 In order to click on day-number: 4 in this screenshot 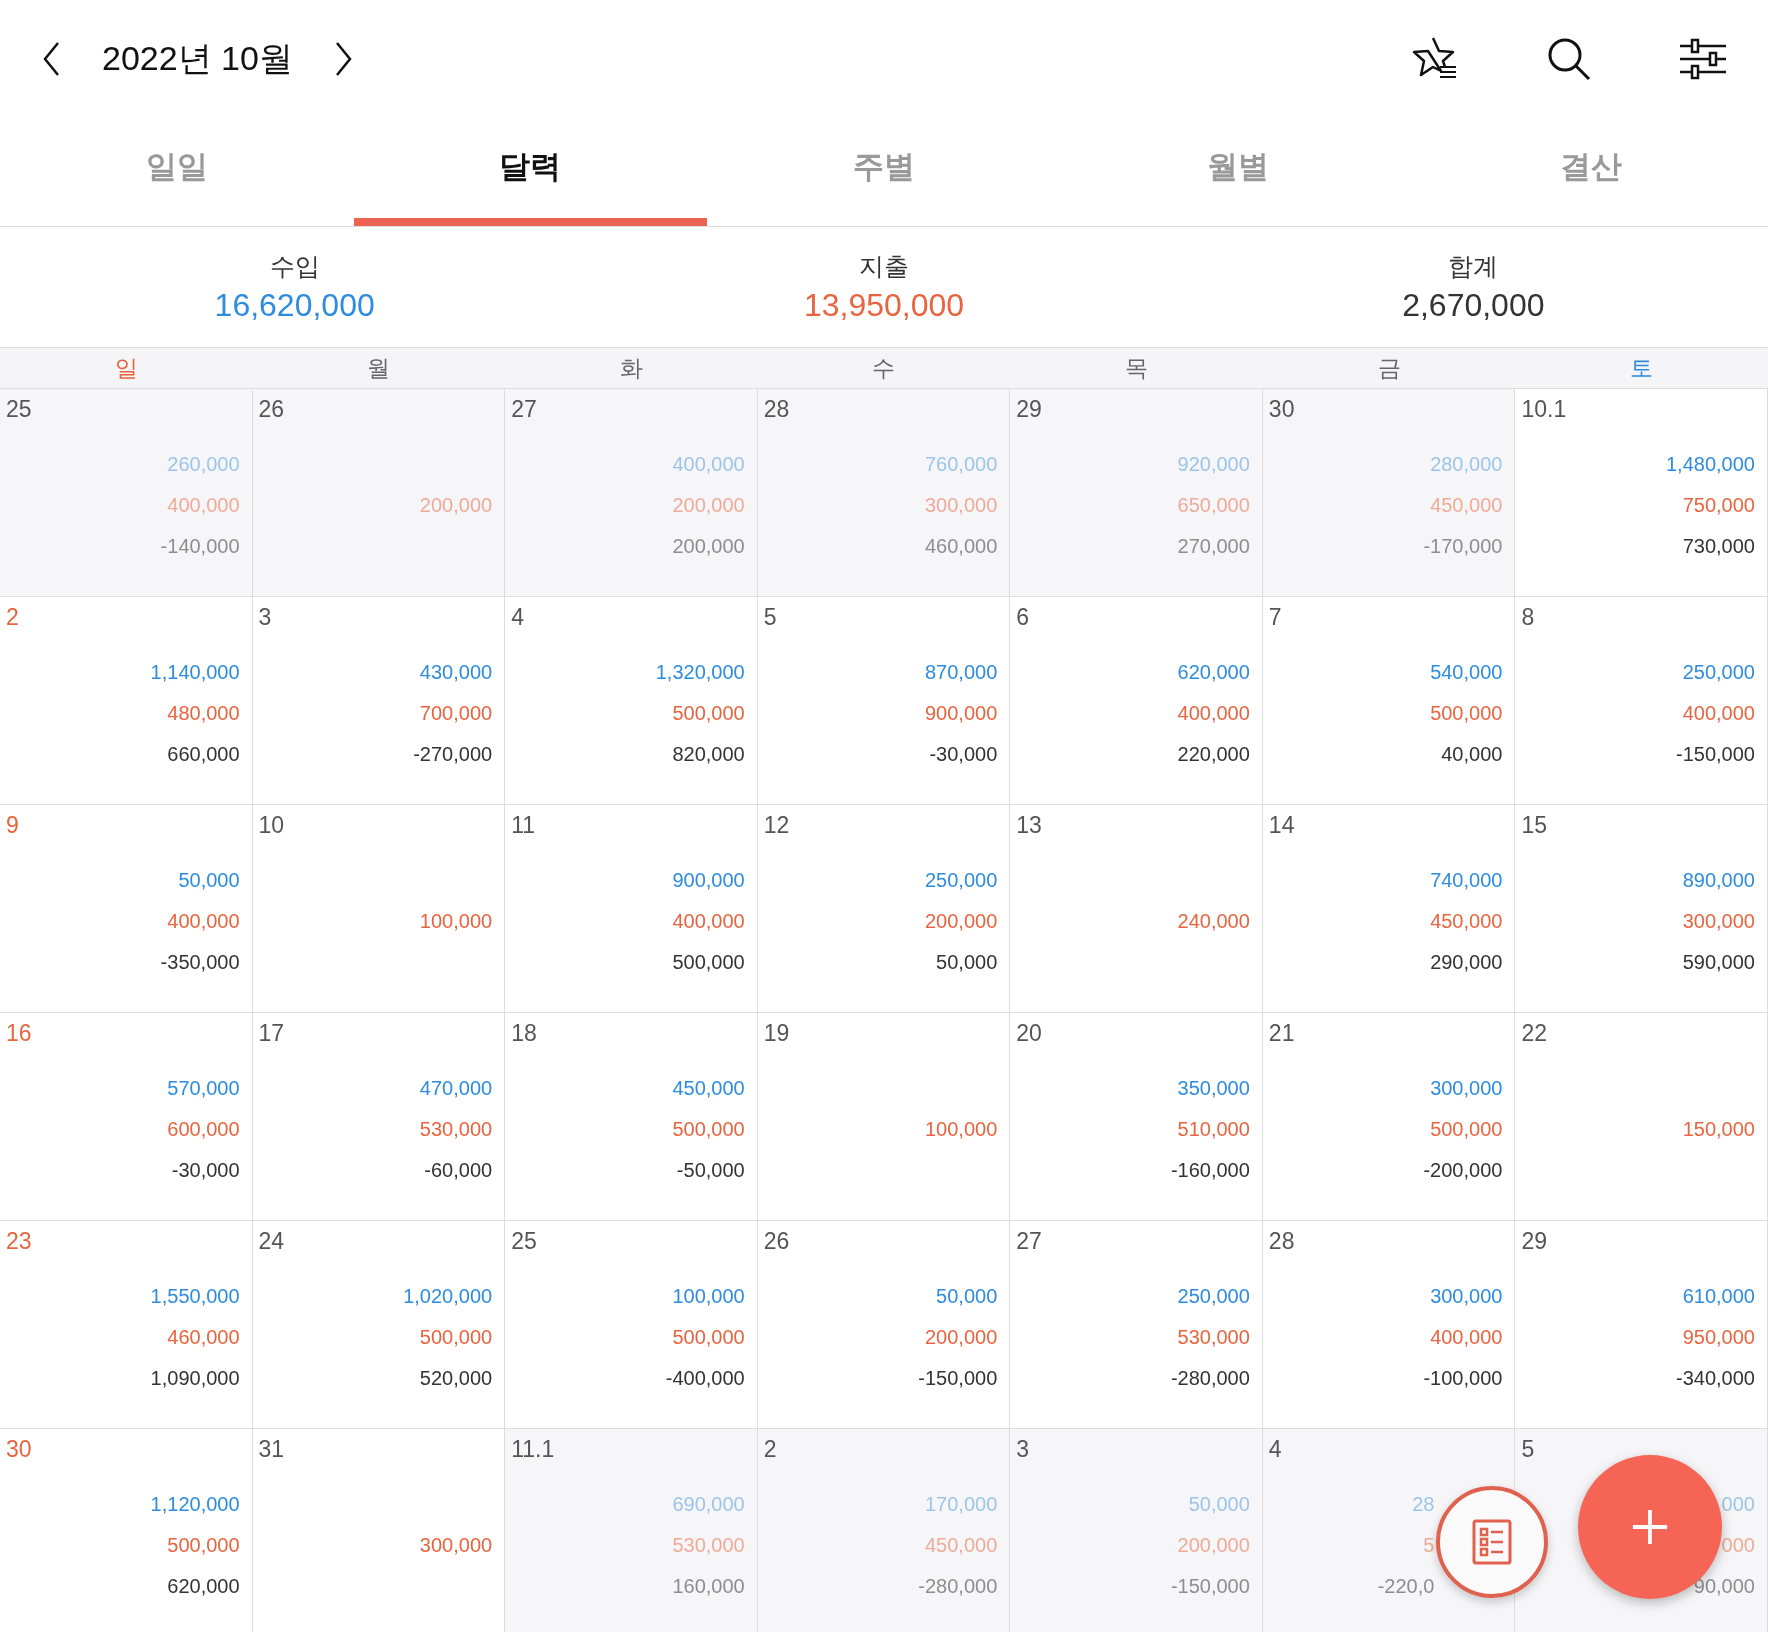, I will do `click(518, 617)`.